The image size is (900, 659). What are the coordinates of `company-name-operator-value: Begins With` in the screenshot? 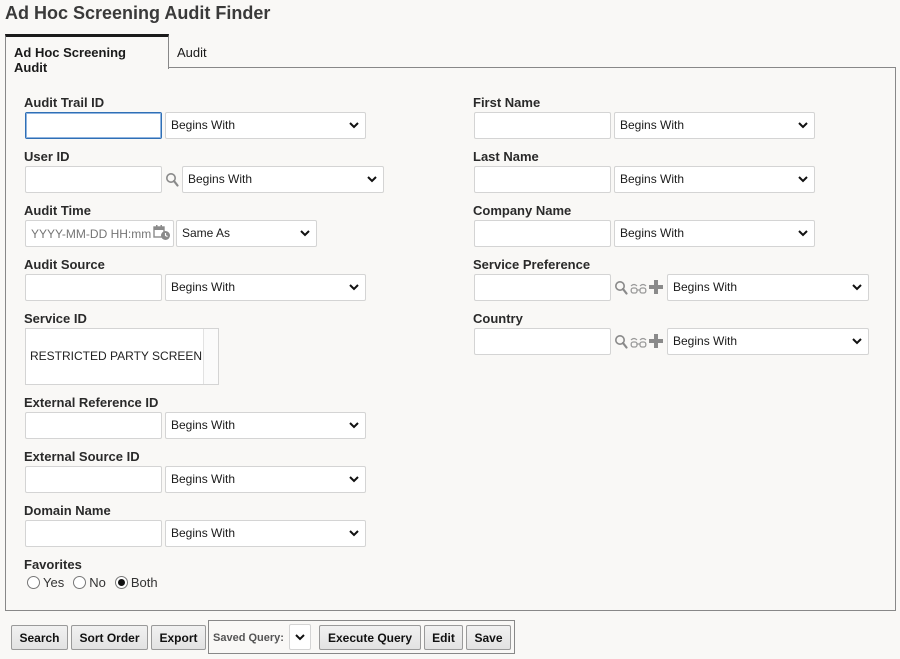 It's located at (652, 233).